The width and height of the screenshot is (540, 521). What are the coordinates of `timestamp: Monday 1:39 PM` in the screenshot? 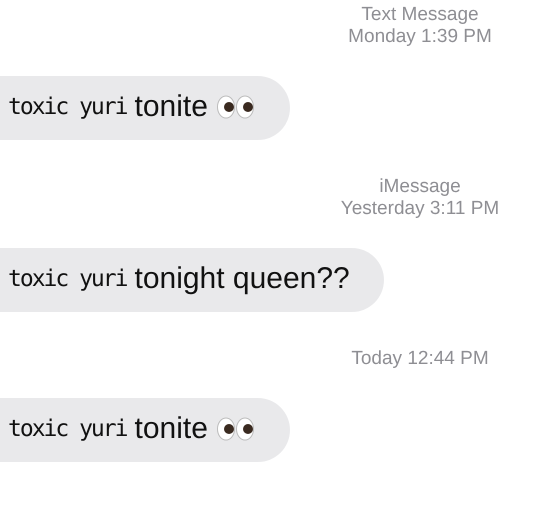 It's located at (420, 37).